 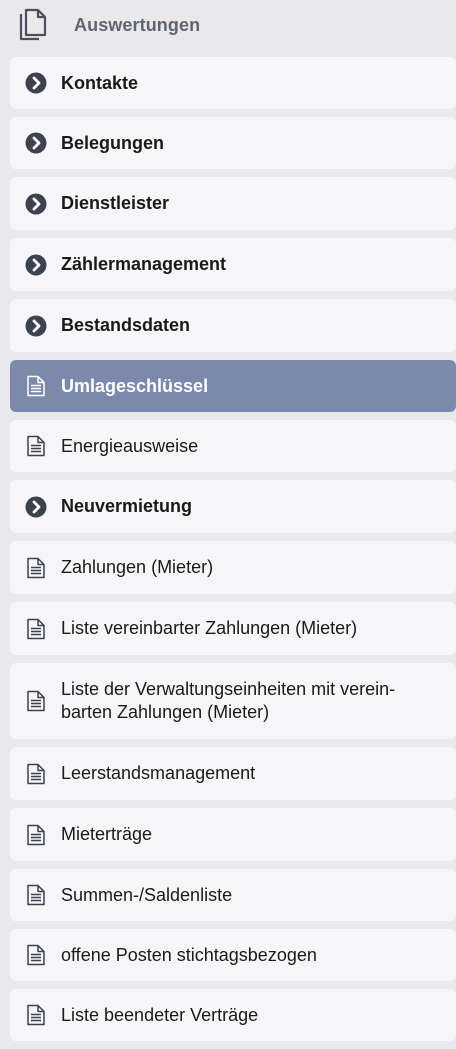 I want to click on list-item-umlageschluessel: Umlageschlüssel, so click(x=233, y=386).